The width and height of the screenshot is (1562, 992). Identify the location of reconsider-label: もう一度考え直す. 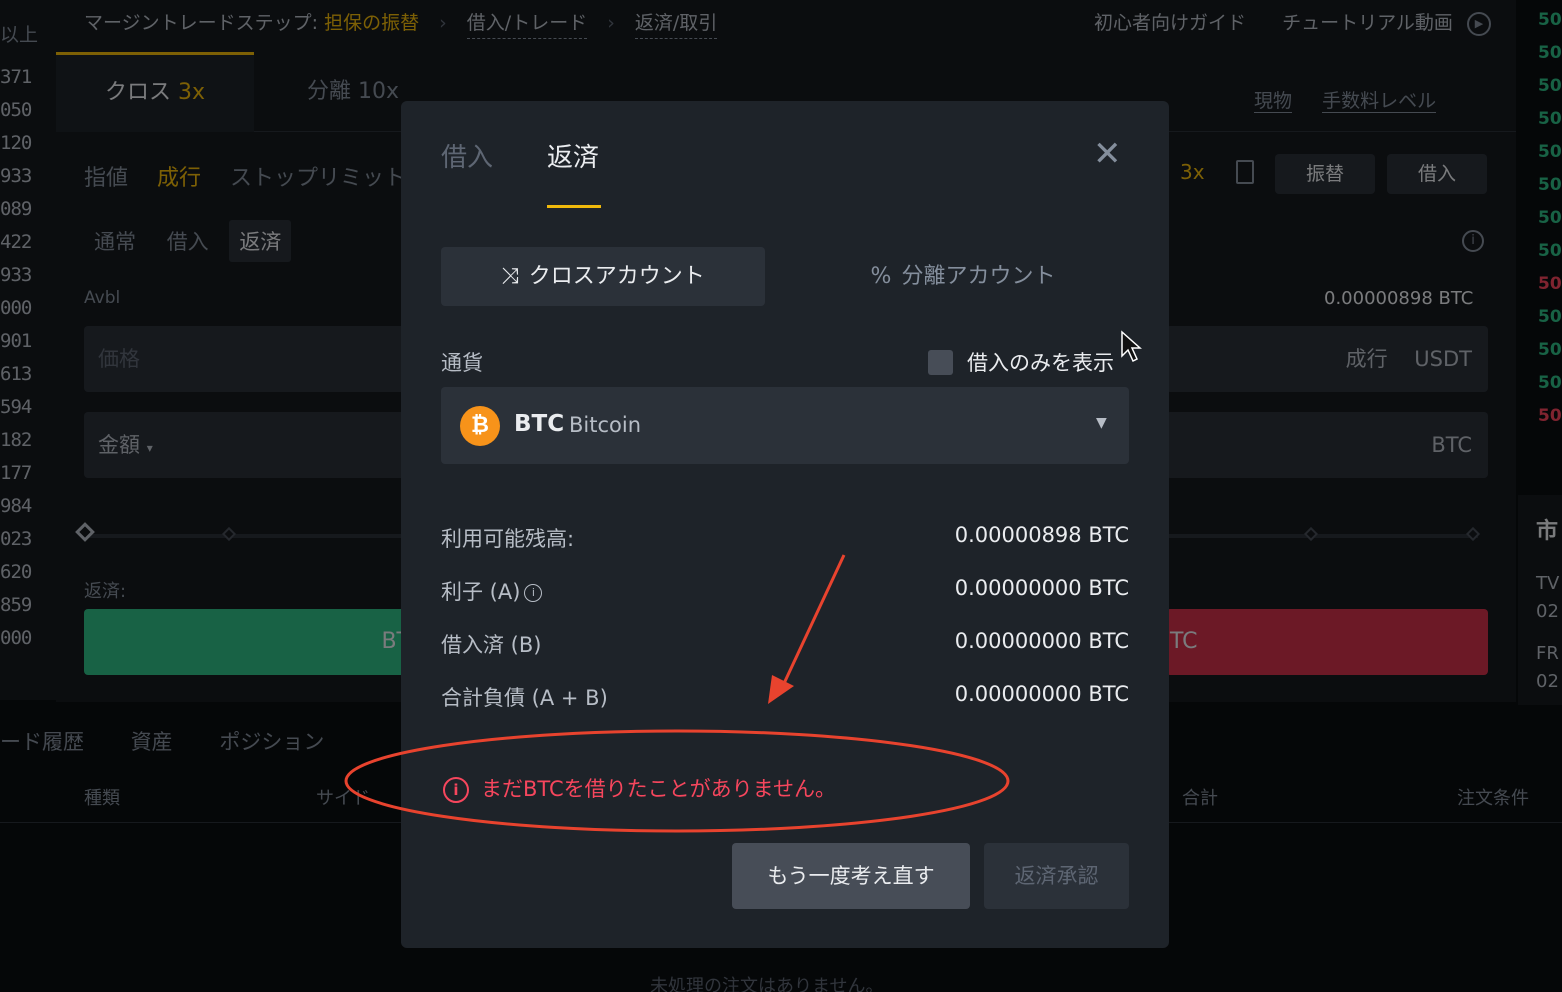
(851, 876).